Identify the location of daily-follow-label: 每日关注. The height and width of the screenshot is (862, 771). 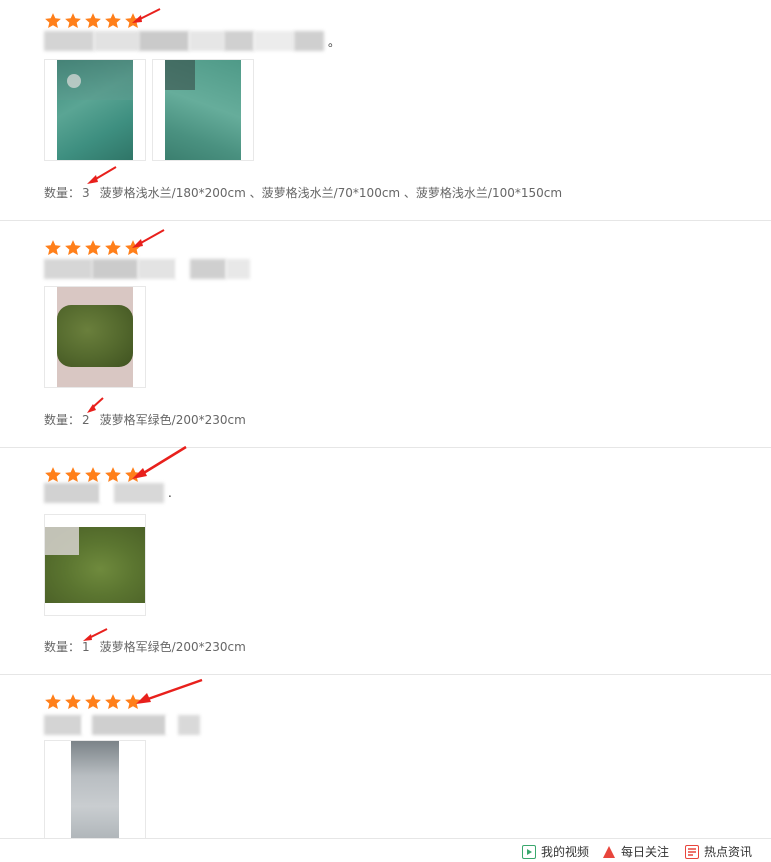
(645, 852).